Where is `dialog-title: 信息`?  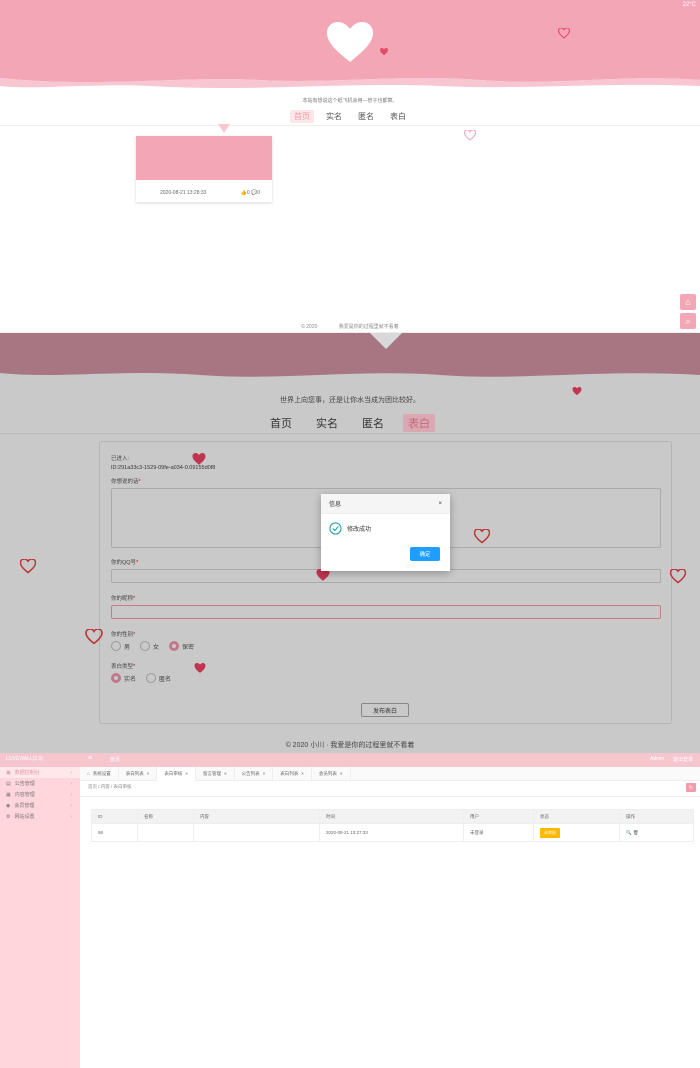
dialog-title: 信息 is located at coordinates (335, 505).